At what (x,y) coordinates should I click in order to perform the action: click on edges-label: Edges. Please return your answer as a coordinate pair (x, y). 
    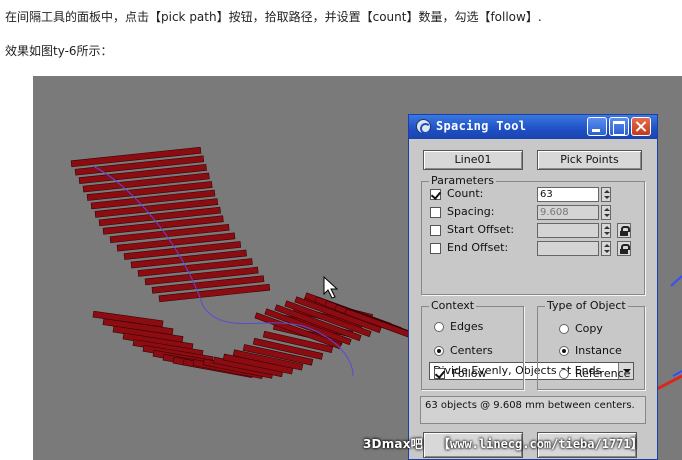
    Looking at the image, I should click on (467, 326).